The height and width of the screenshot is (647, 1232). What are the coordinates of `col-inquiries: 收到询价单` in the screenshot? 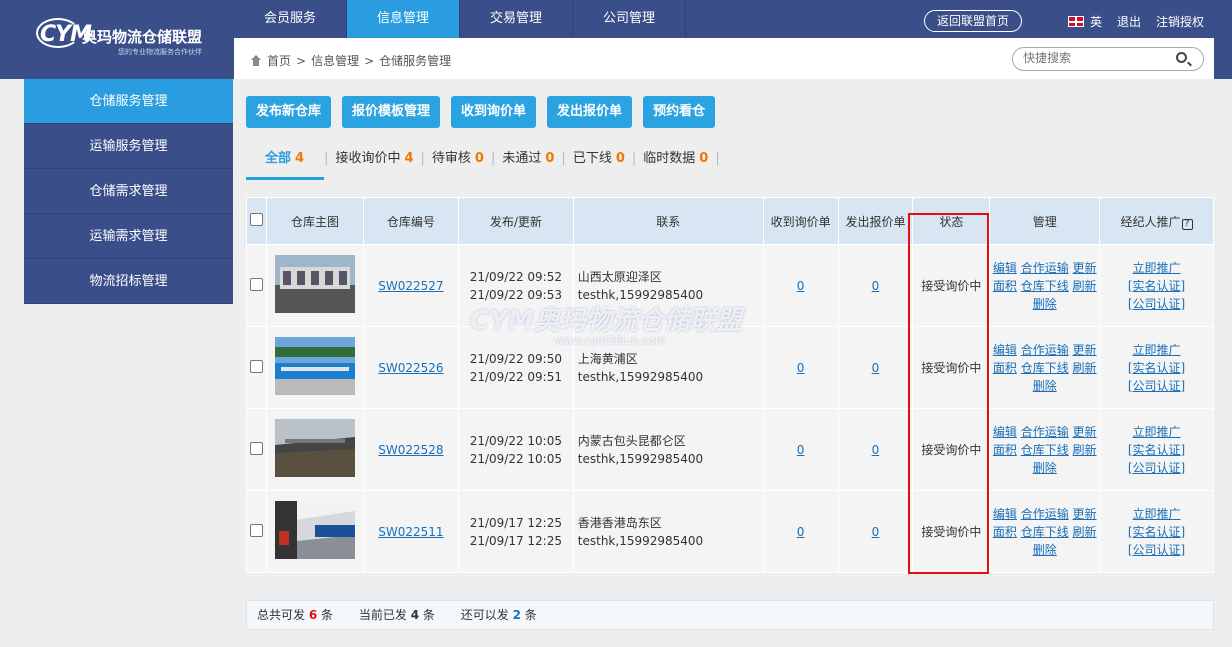 It's located at (800, 221).